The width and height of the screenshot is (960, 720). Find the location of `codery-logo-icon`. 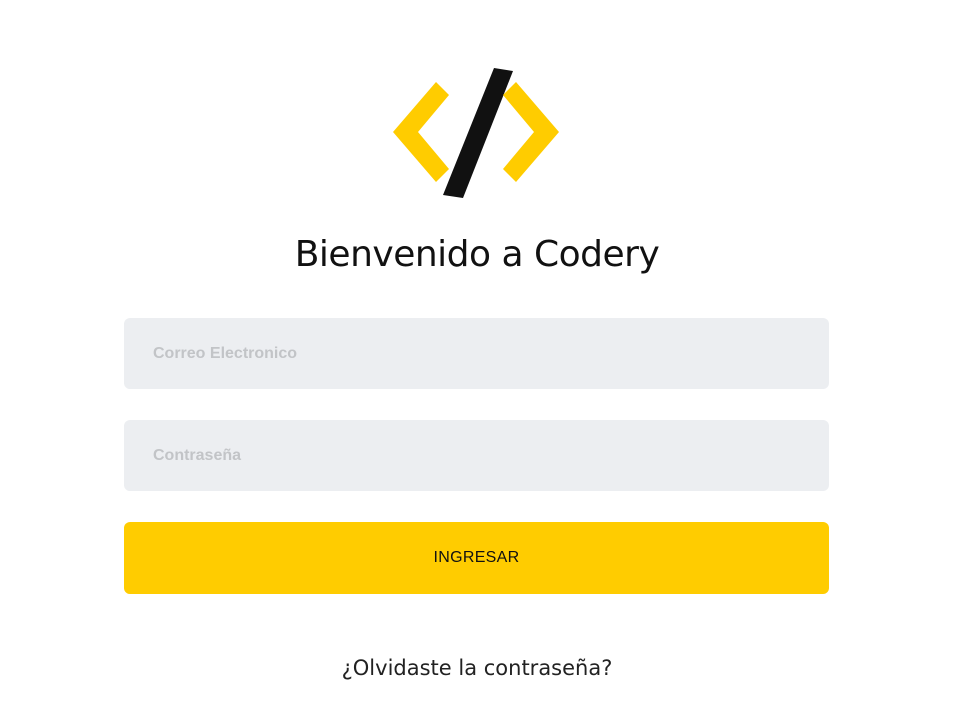

codery-logo-icon is located at coordinates (476, 133).